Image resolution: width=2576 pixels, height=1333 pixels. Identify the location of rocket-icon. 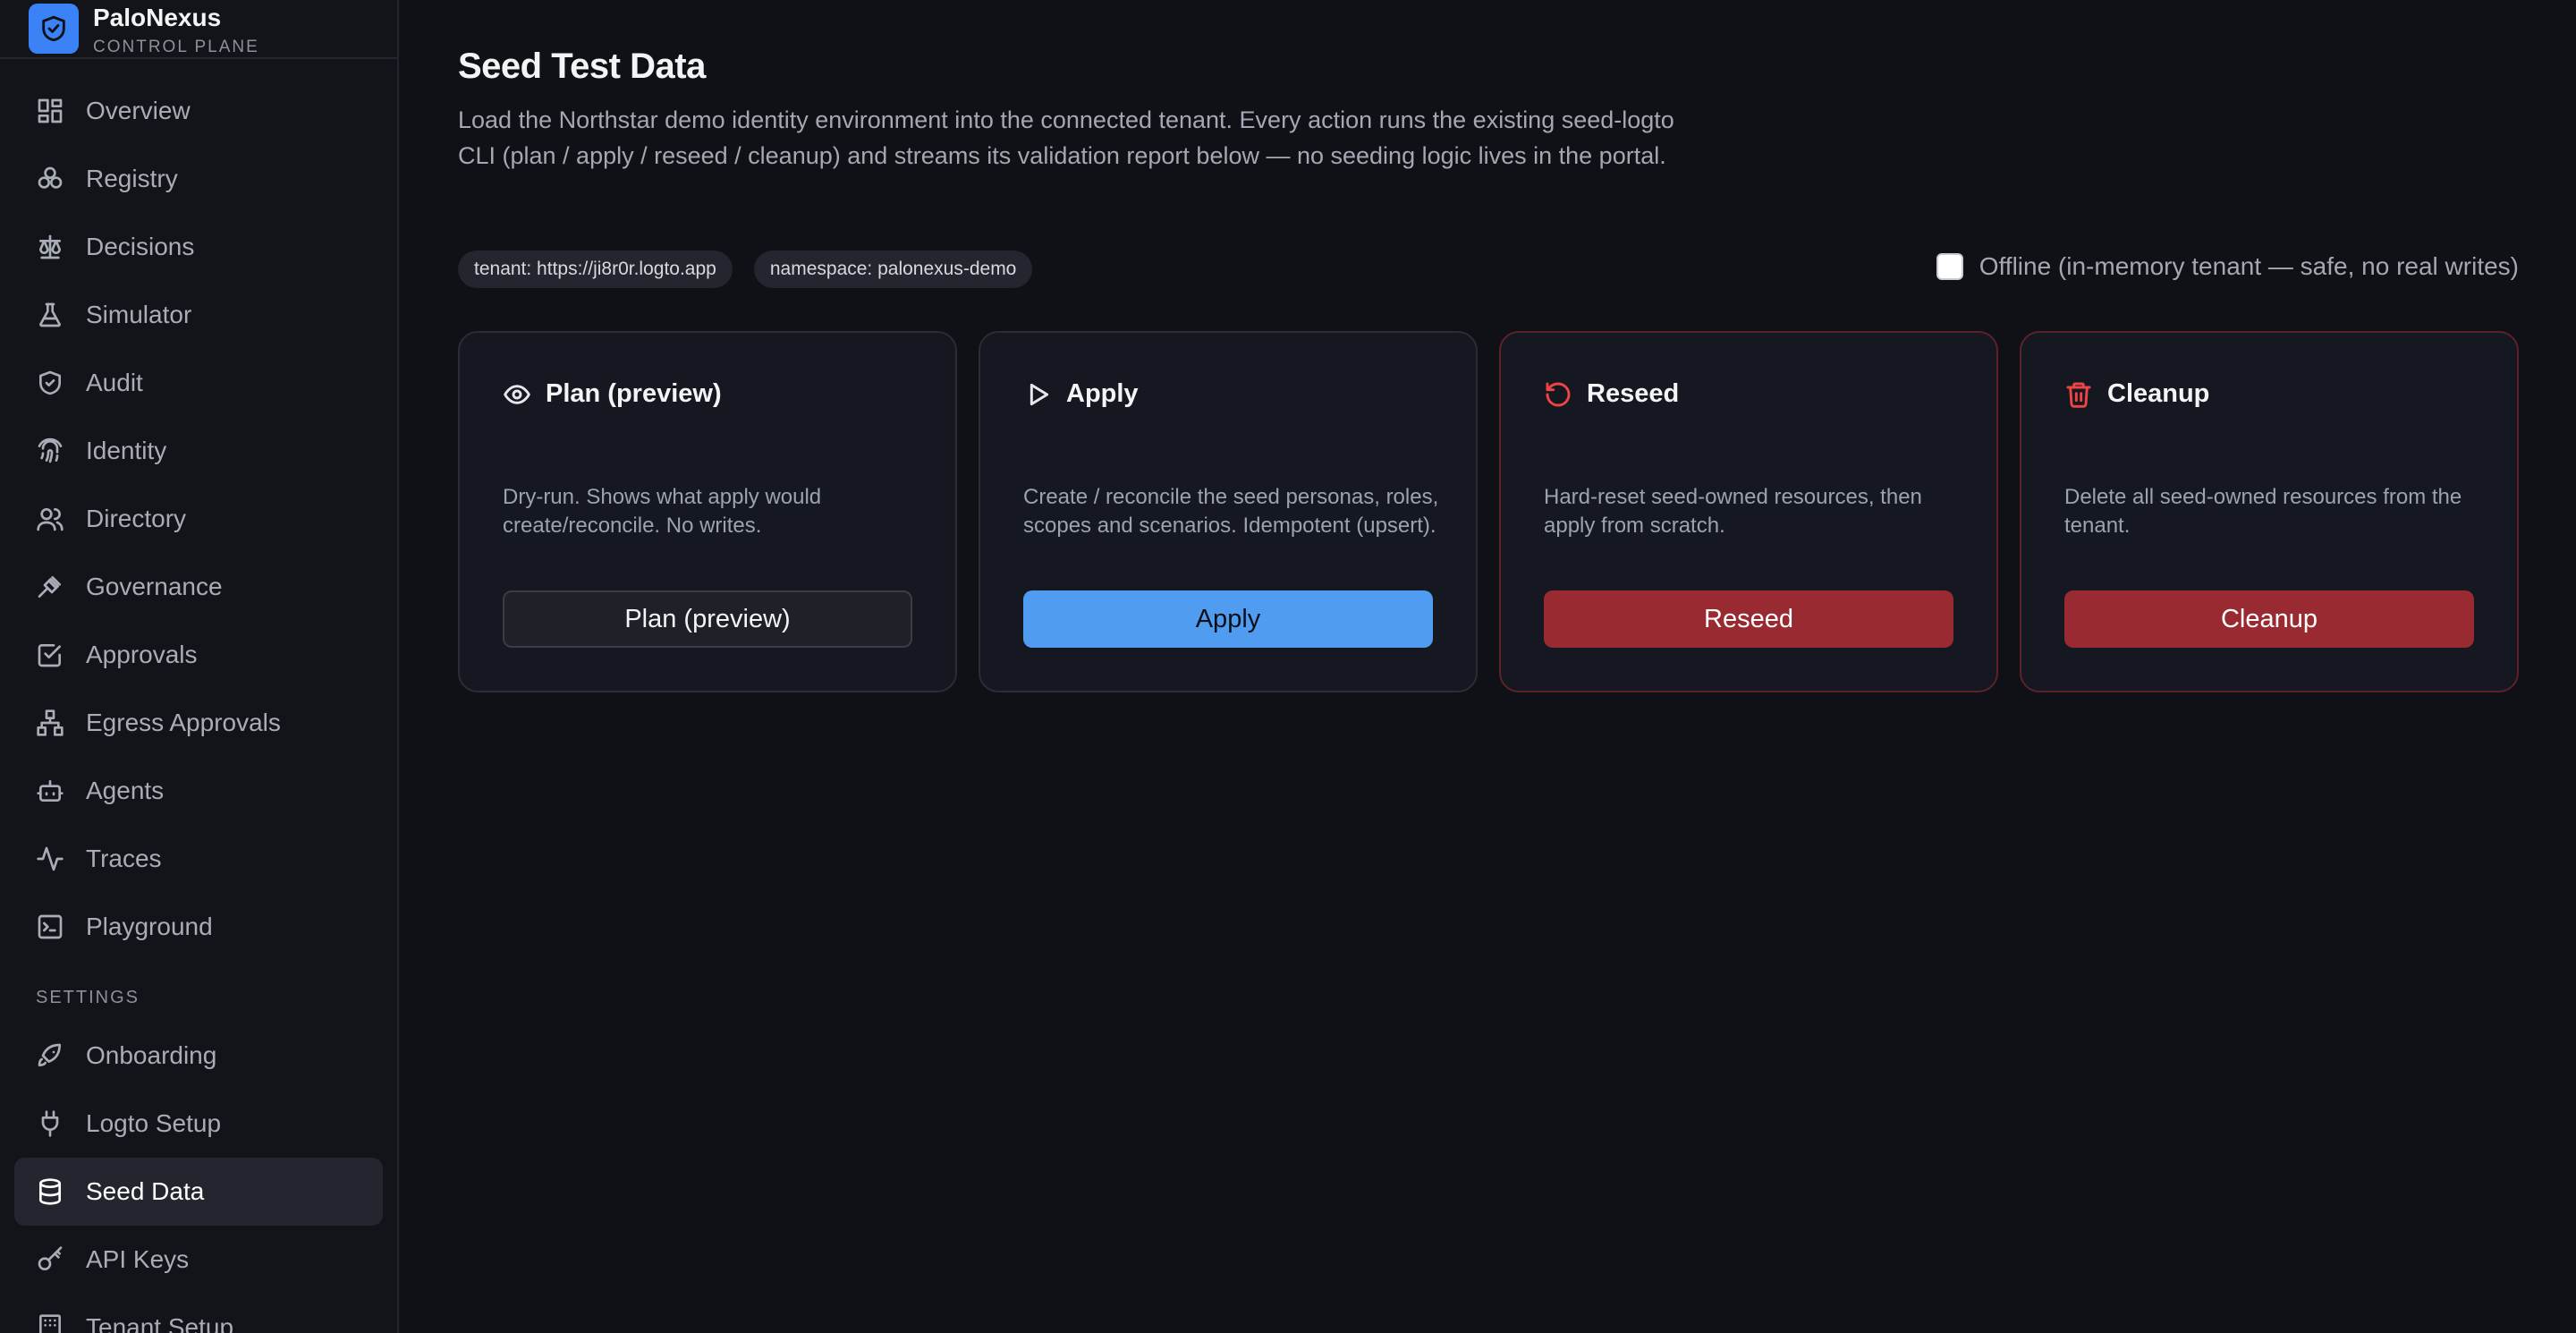
(50, 1055).